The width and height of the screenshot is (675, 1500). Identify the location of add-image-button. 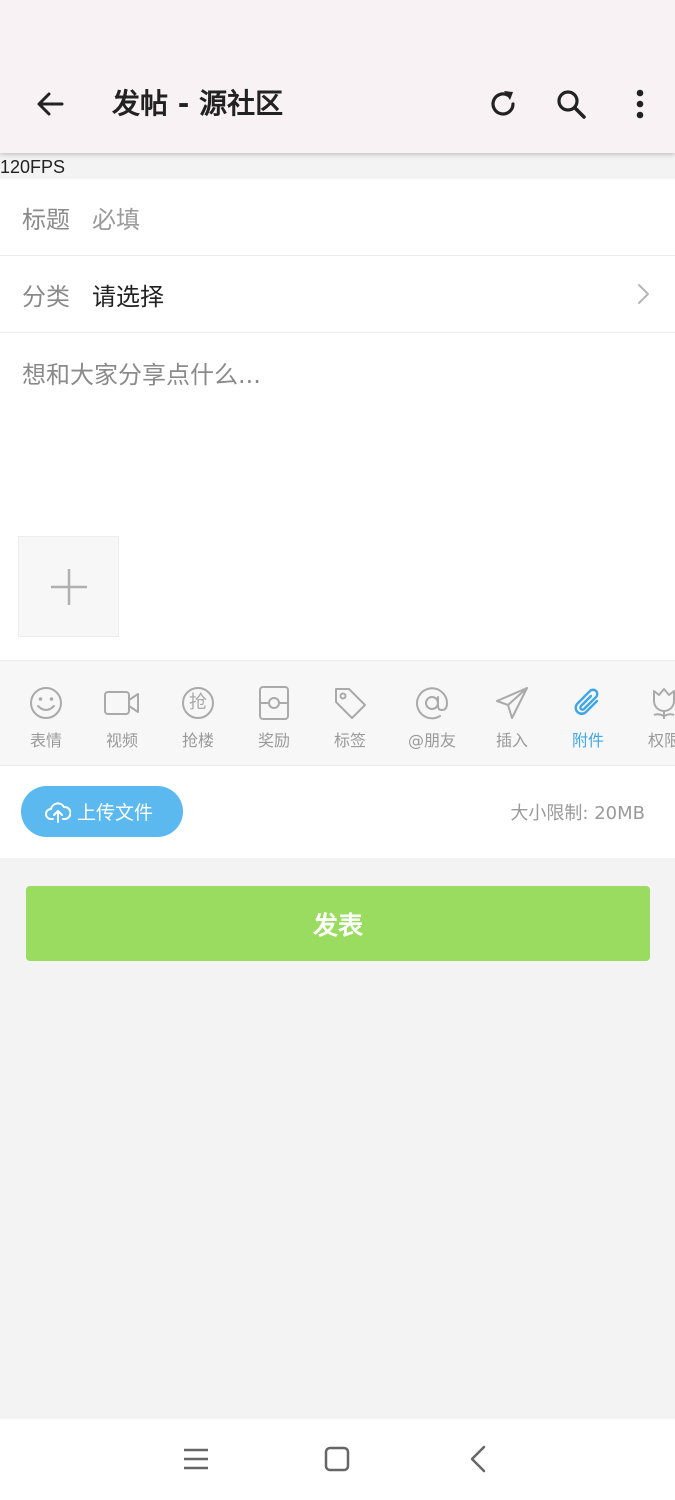
(68, 586).